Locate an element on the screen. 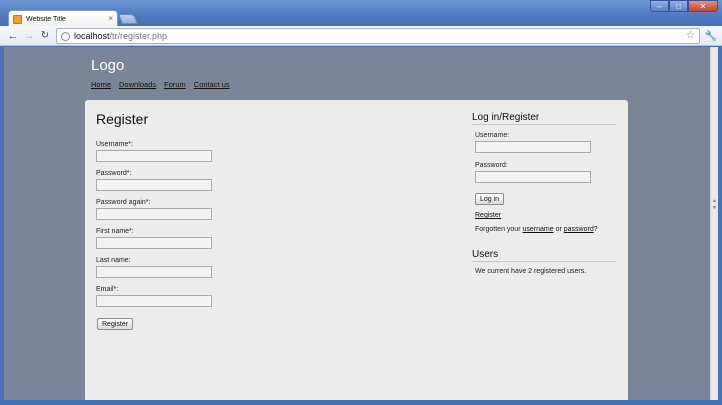  close-window-button: ✕ is located at coordinates (703, 6).